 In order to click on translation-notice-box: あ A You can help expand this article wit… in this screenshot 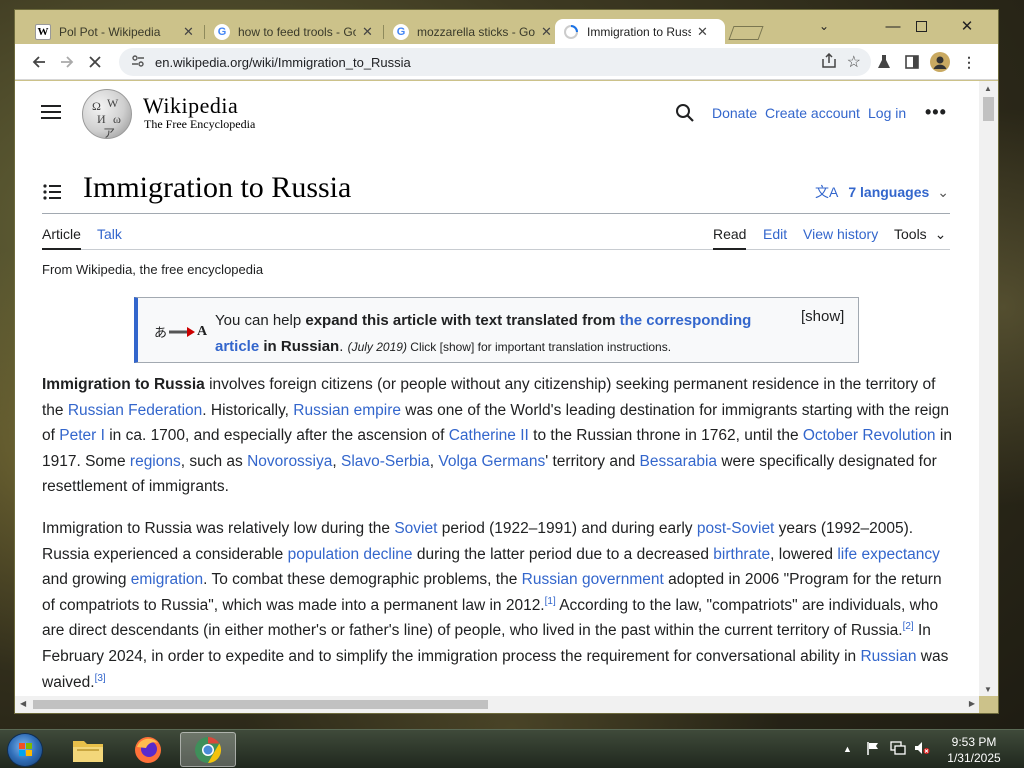, I will do `click(496, 330)`.